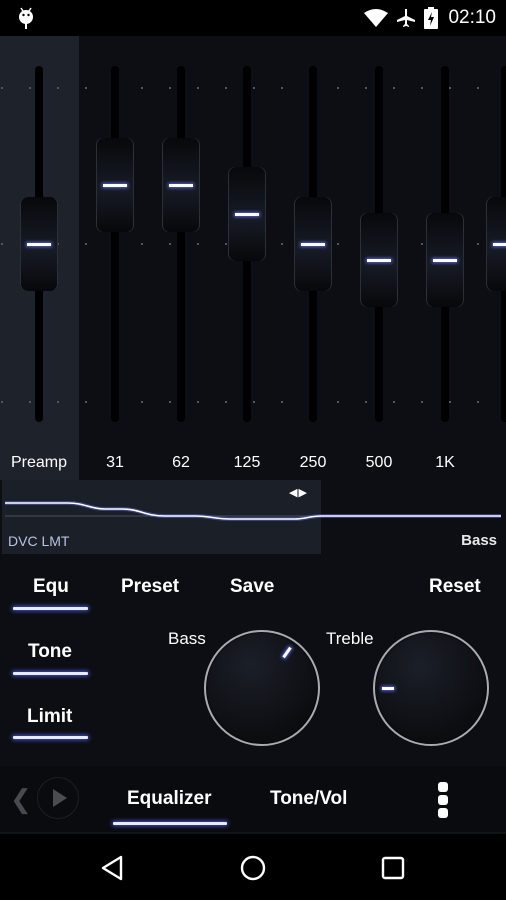 The image size is (506, 900). Describe the element at coordinates (350, 638) in the screenshot. I see `treble-dial-label: Treble` at that location.